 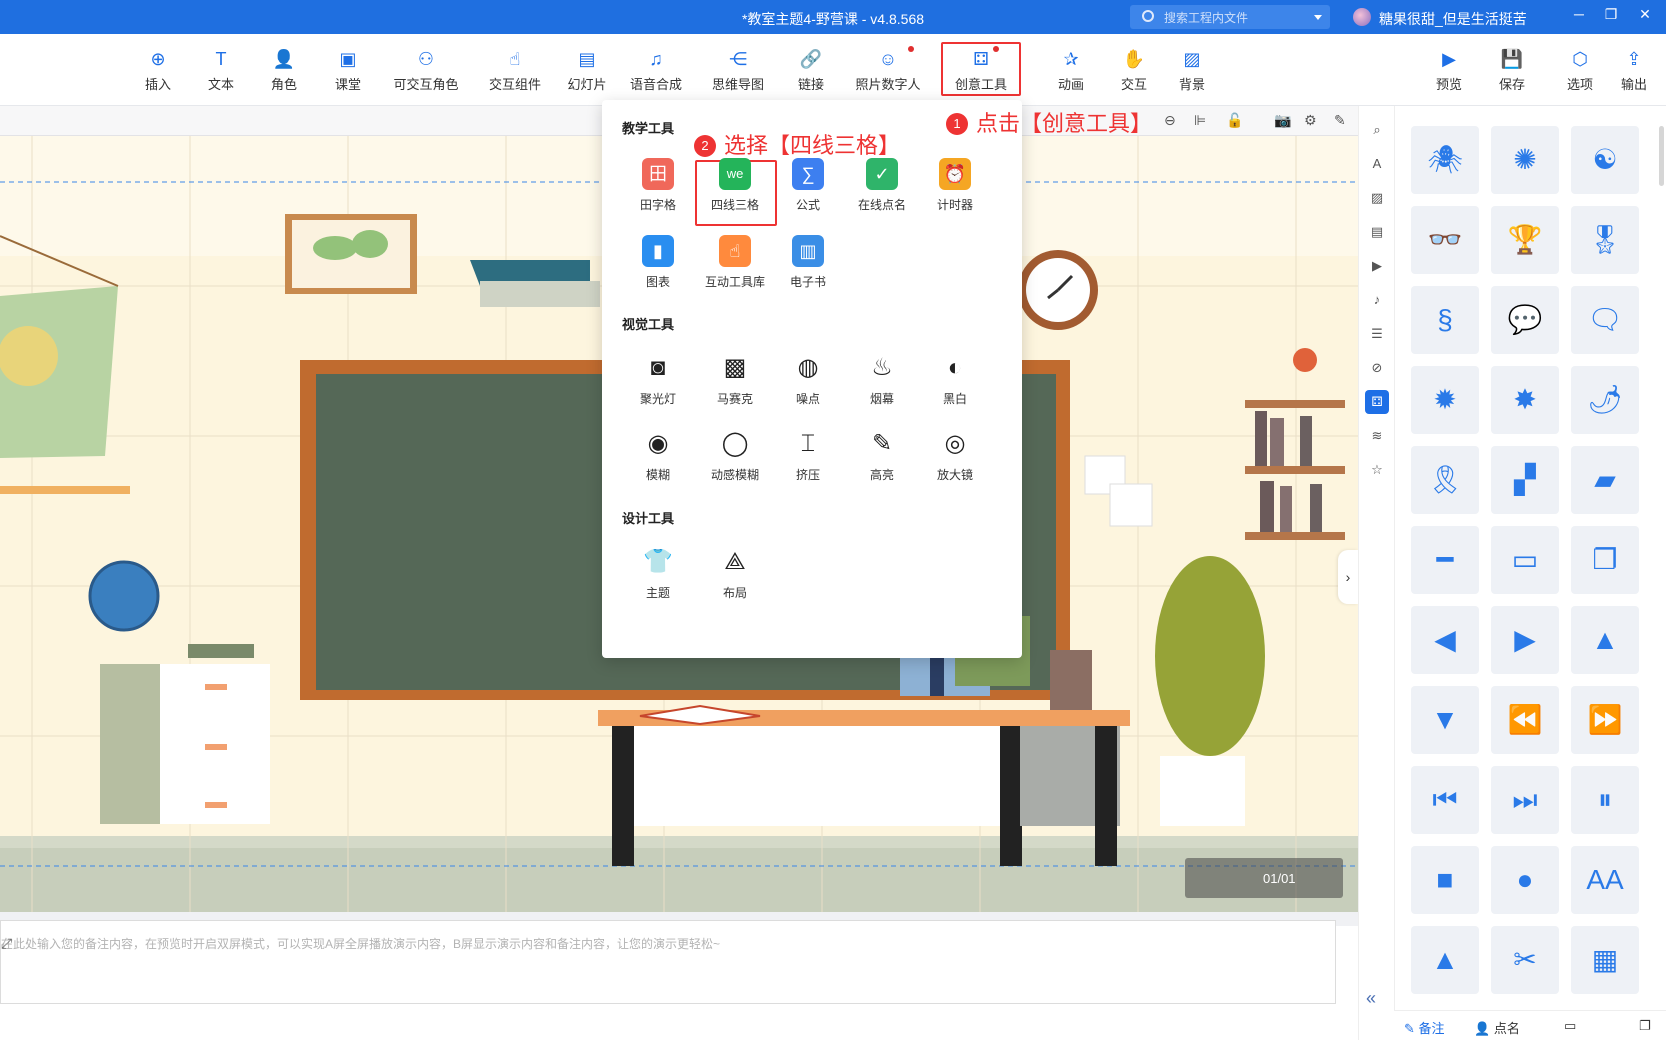 I want to click on shape-asset-14: ▞, so click(x=1525, y=480).